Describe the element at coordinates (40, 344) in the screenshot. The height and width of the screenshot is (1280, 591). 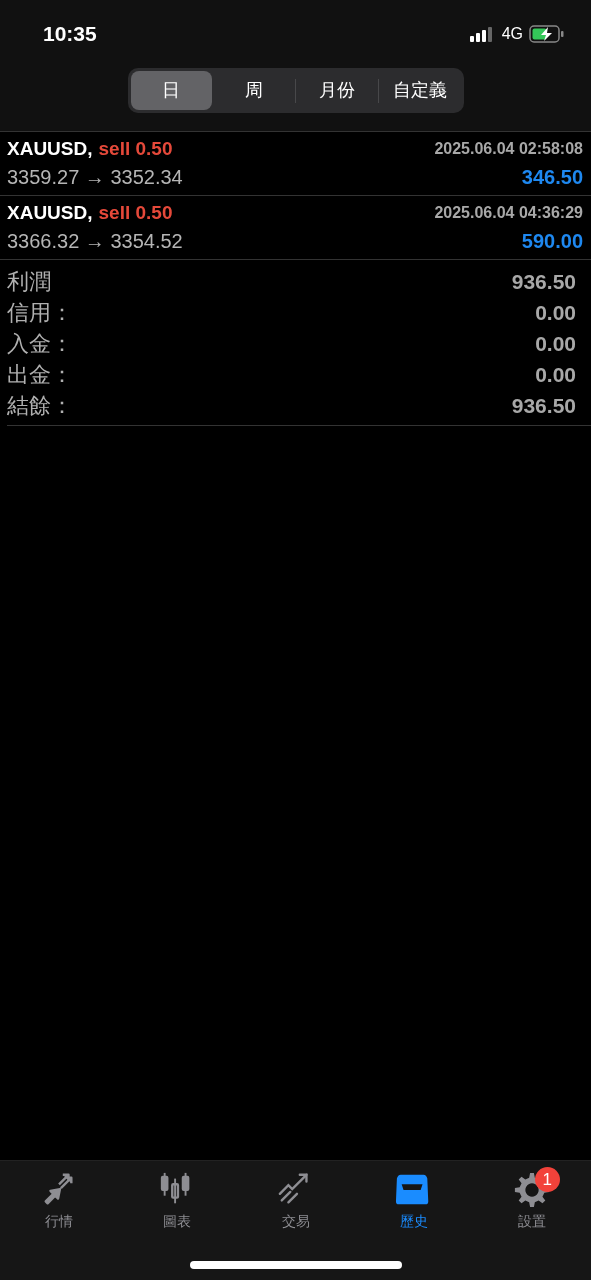
I see `summary-label: 入金：` at that location.